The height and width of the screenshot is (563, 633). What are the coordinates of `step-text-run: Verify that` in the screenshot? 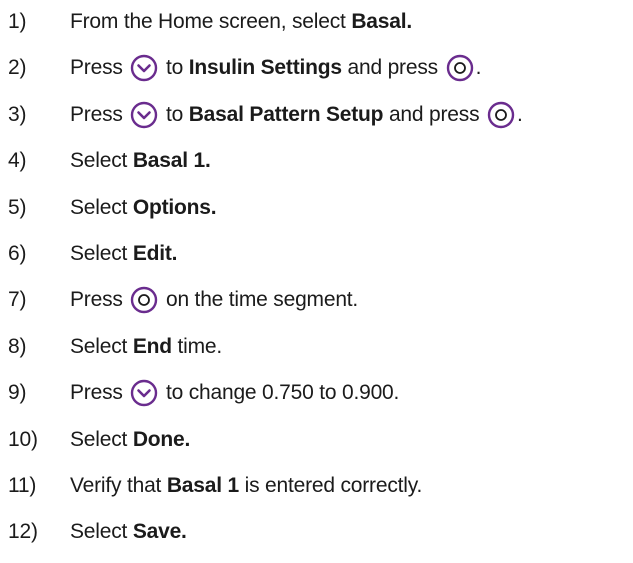 It's located at (118, 485).